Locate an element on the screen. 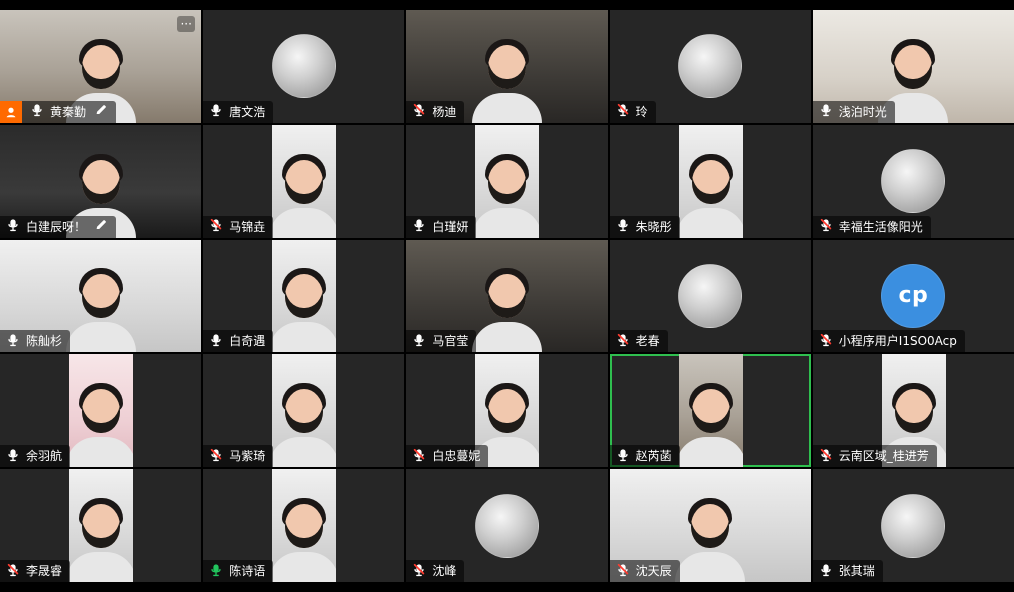 The image size is (1014, 592). participant-tile: 白忠蔓妮 is located at coordinates (507, 411).